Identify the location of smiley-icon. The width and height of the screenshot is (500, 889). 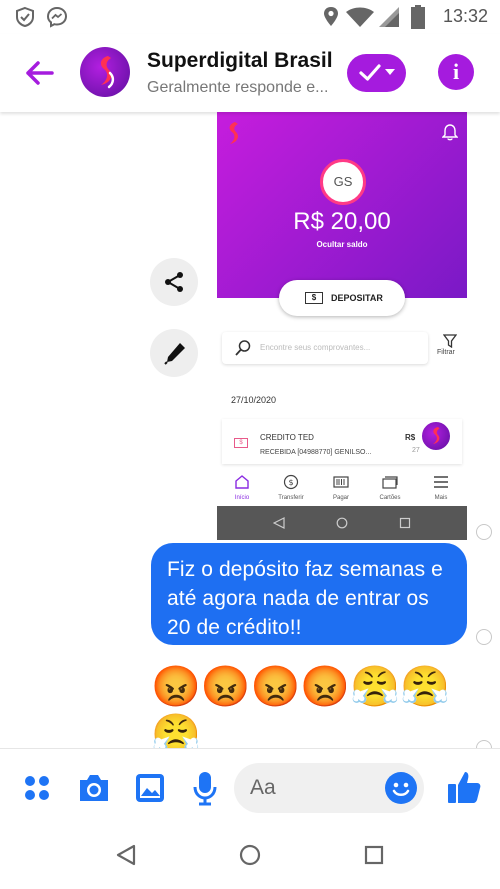
(401, 789).